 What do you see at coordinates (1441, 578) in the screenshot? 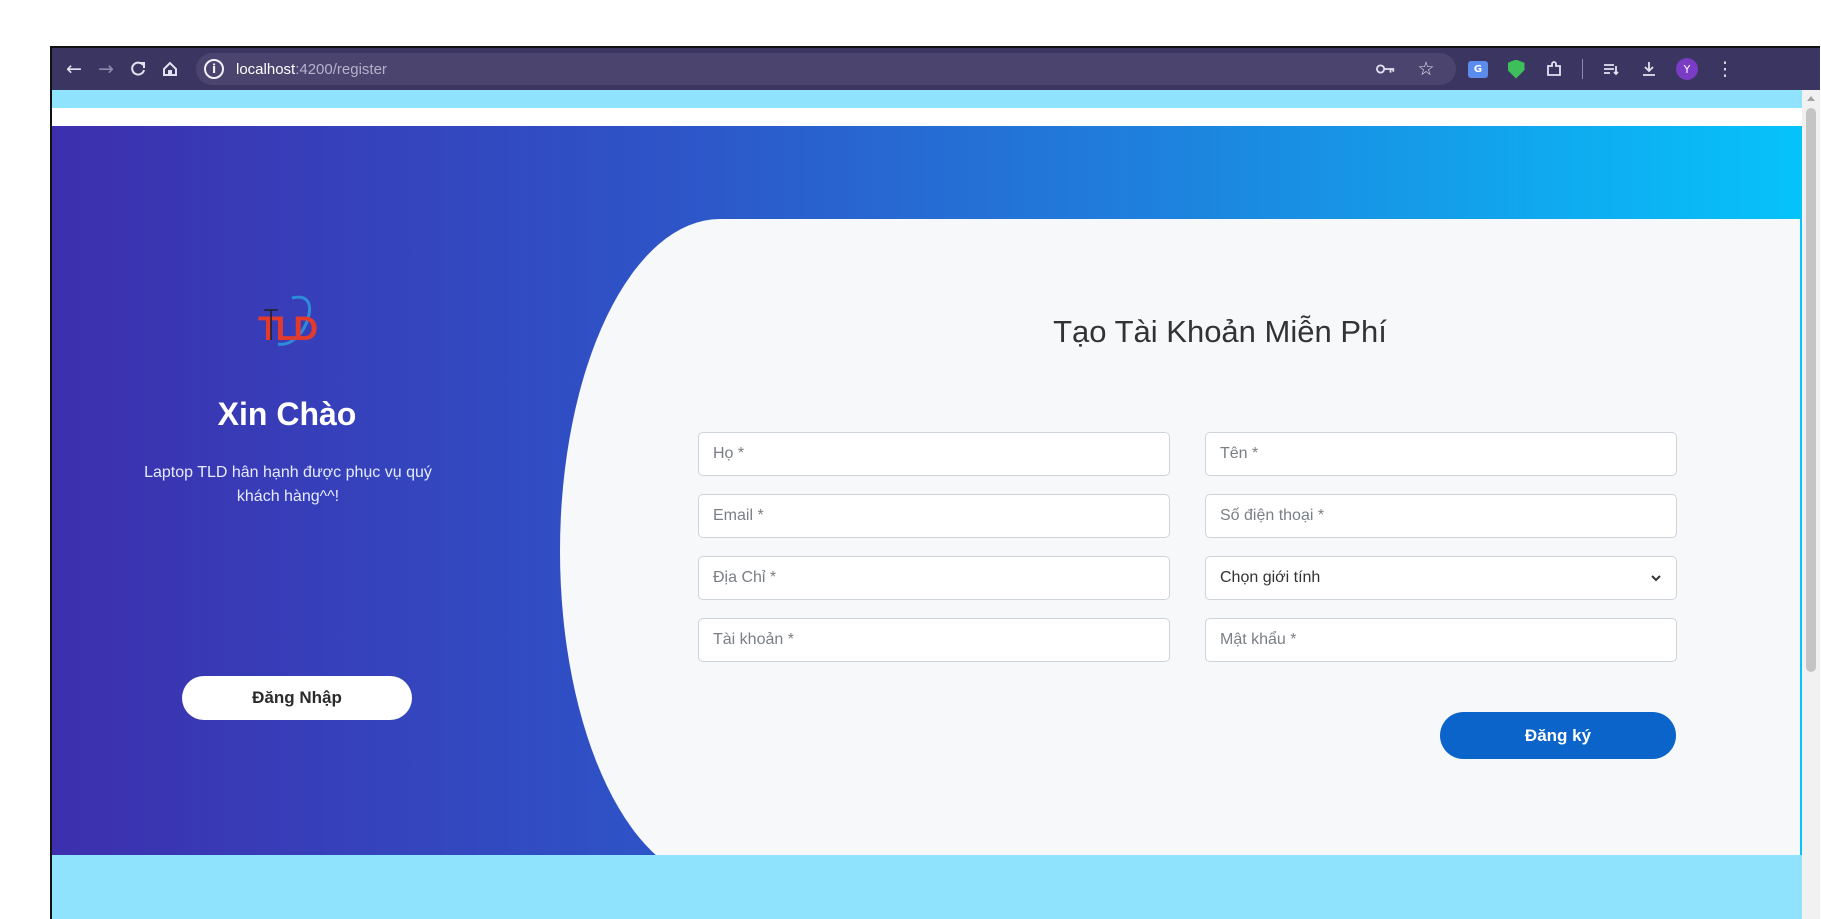
I see `gender-select: Chọn giới tính` at bounding box center [1441, 578].